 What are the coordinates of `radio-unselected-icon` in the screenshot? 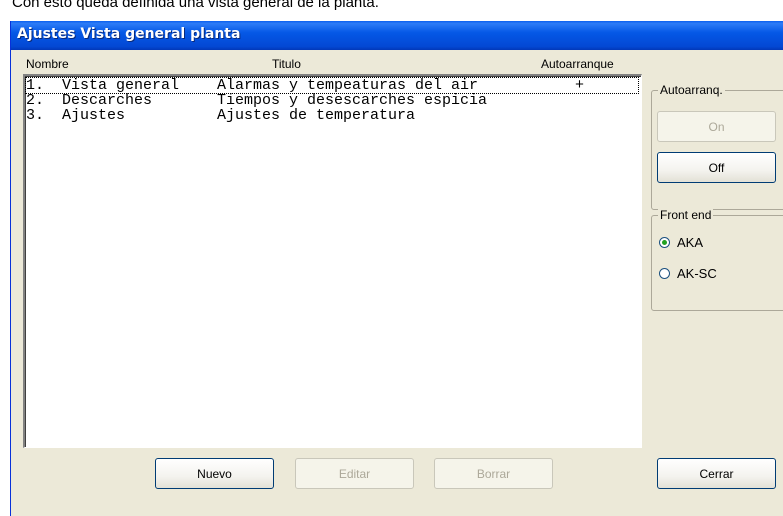 It's located at (664, 273).